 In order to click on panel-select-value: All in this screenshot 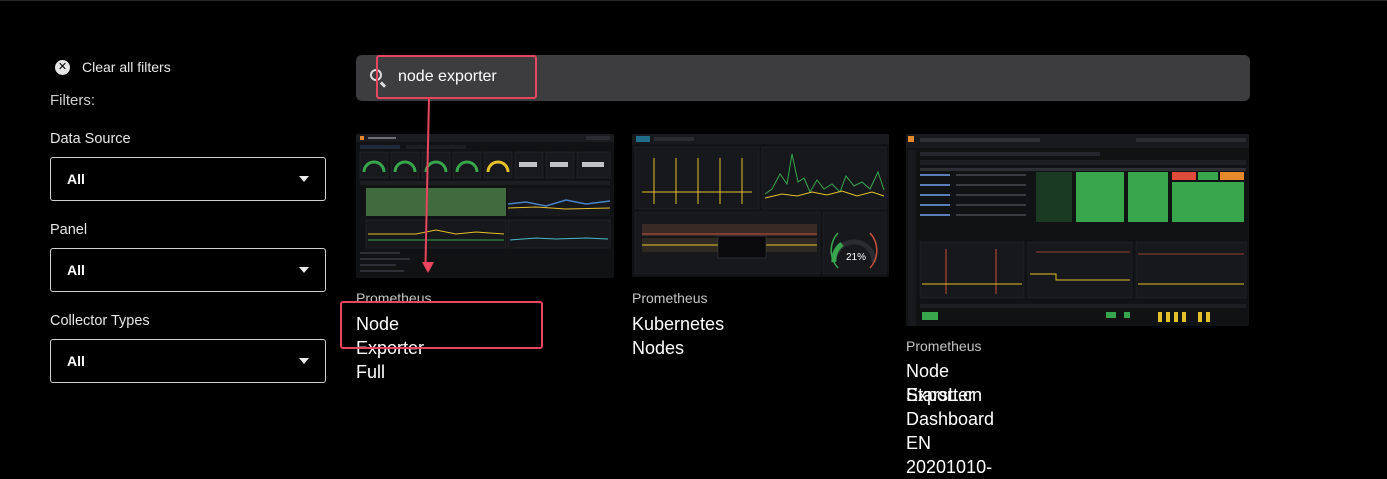, I will do `click(76, 270)`.